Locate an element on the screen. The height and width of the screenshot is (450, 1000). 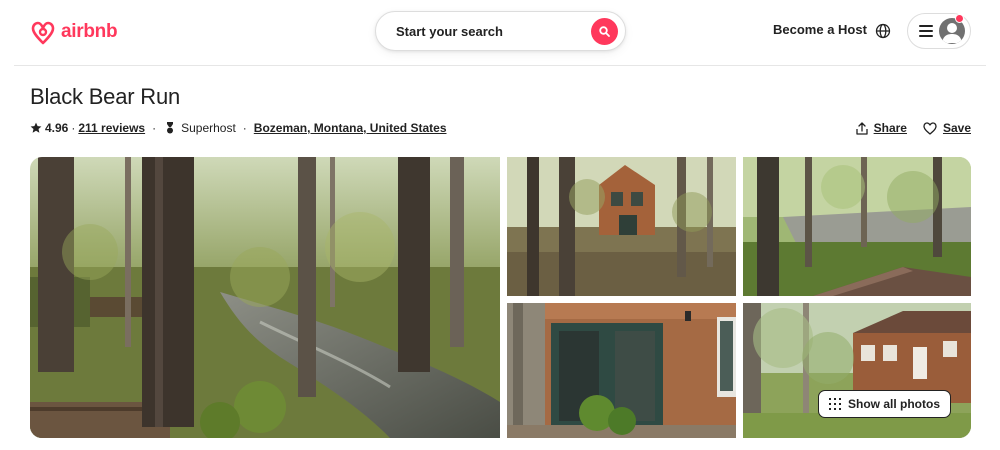
search-button is located at coordinates (604, 31).